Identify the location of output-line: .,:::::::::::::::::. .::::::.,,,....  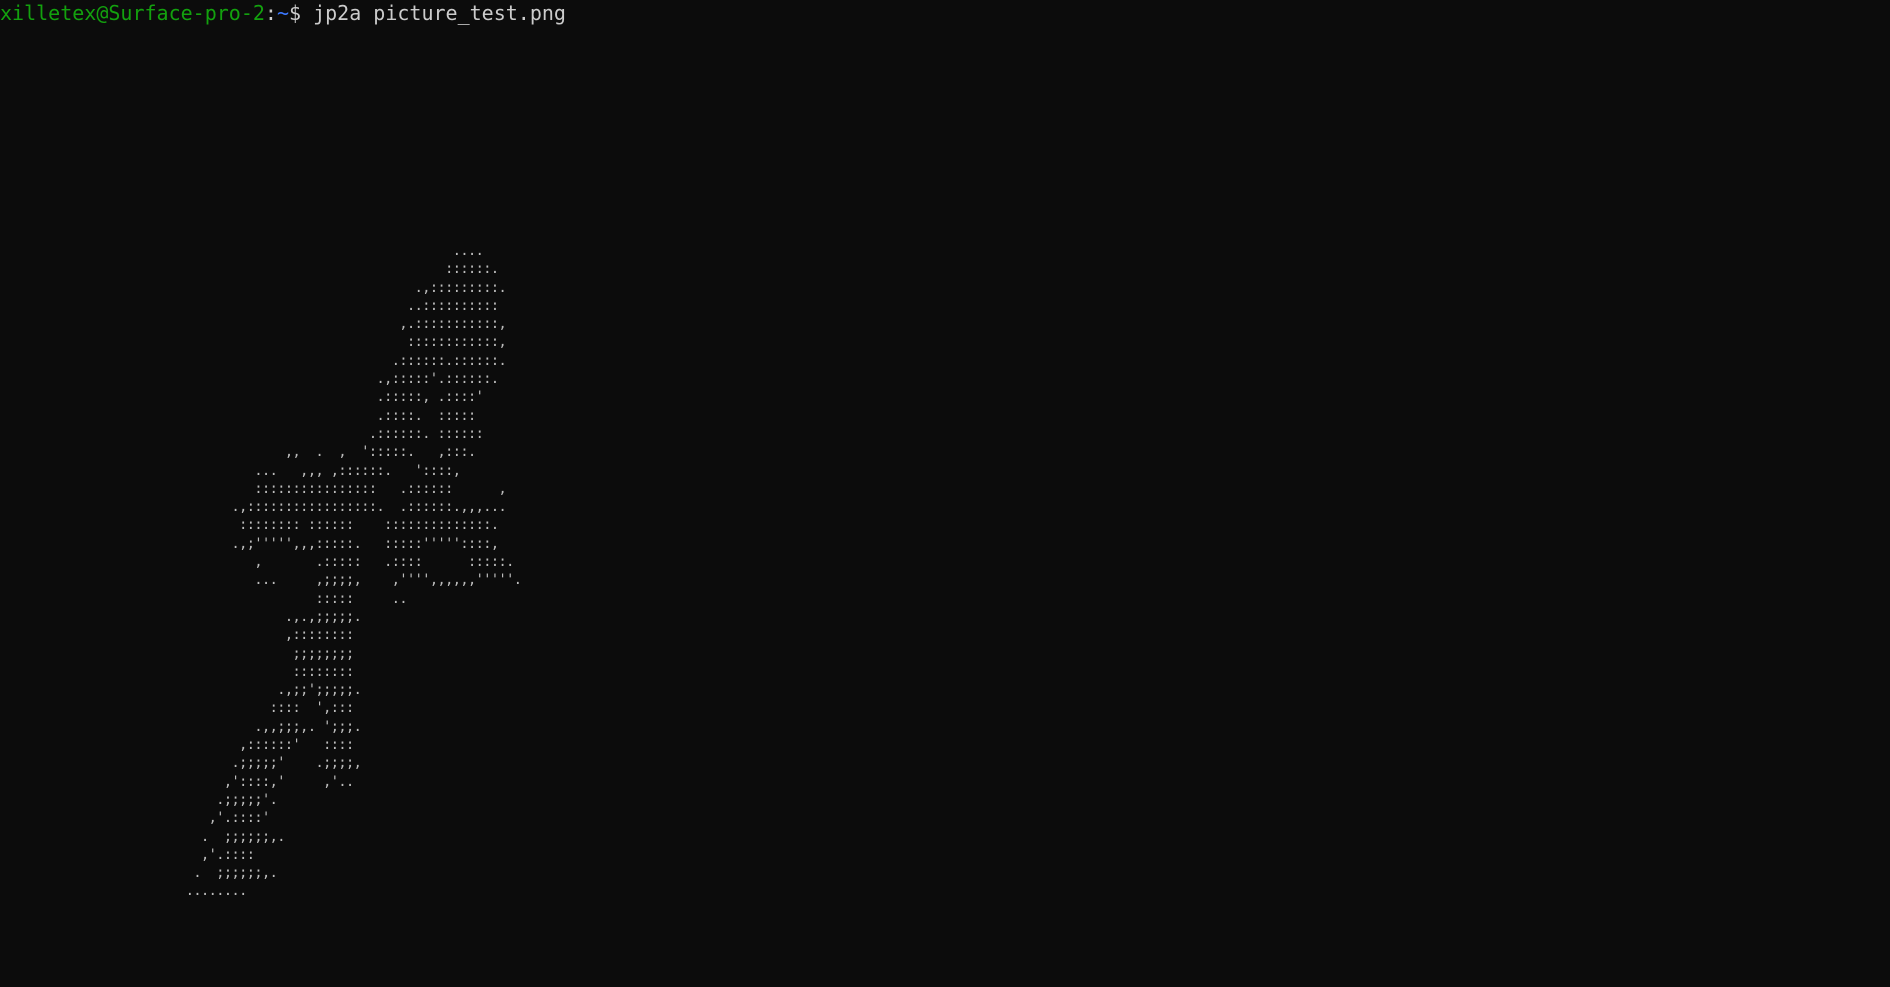
(342, 507).